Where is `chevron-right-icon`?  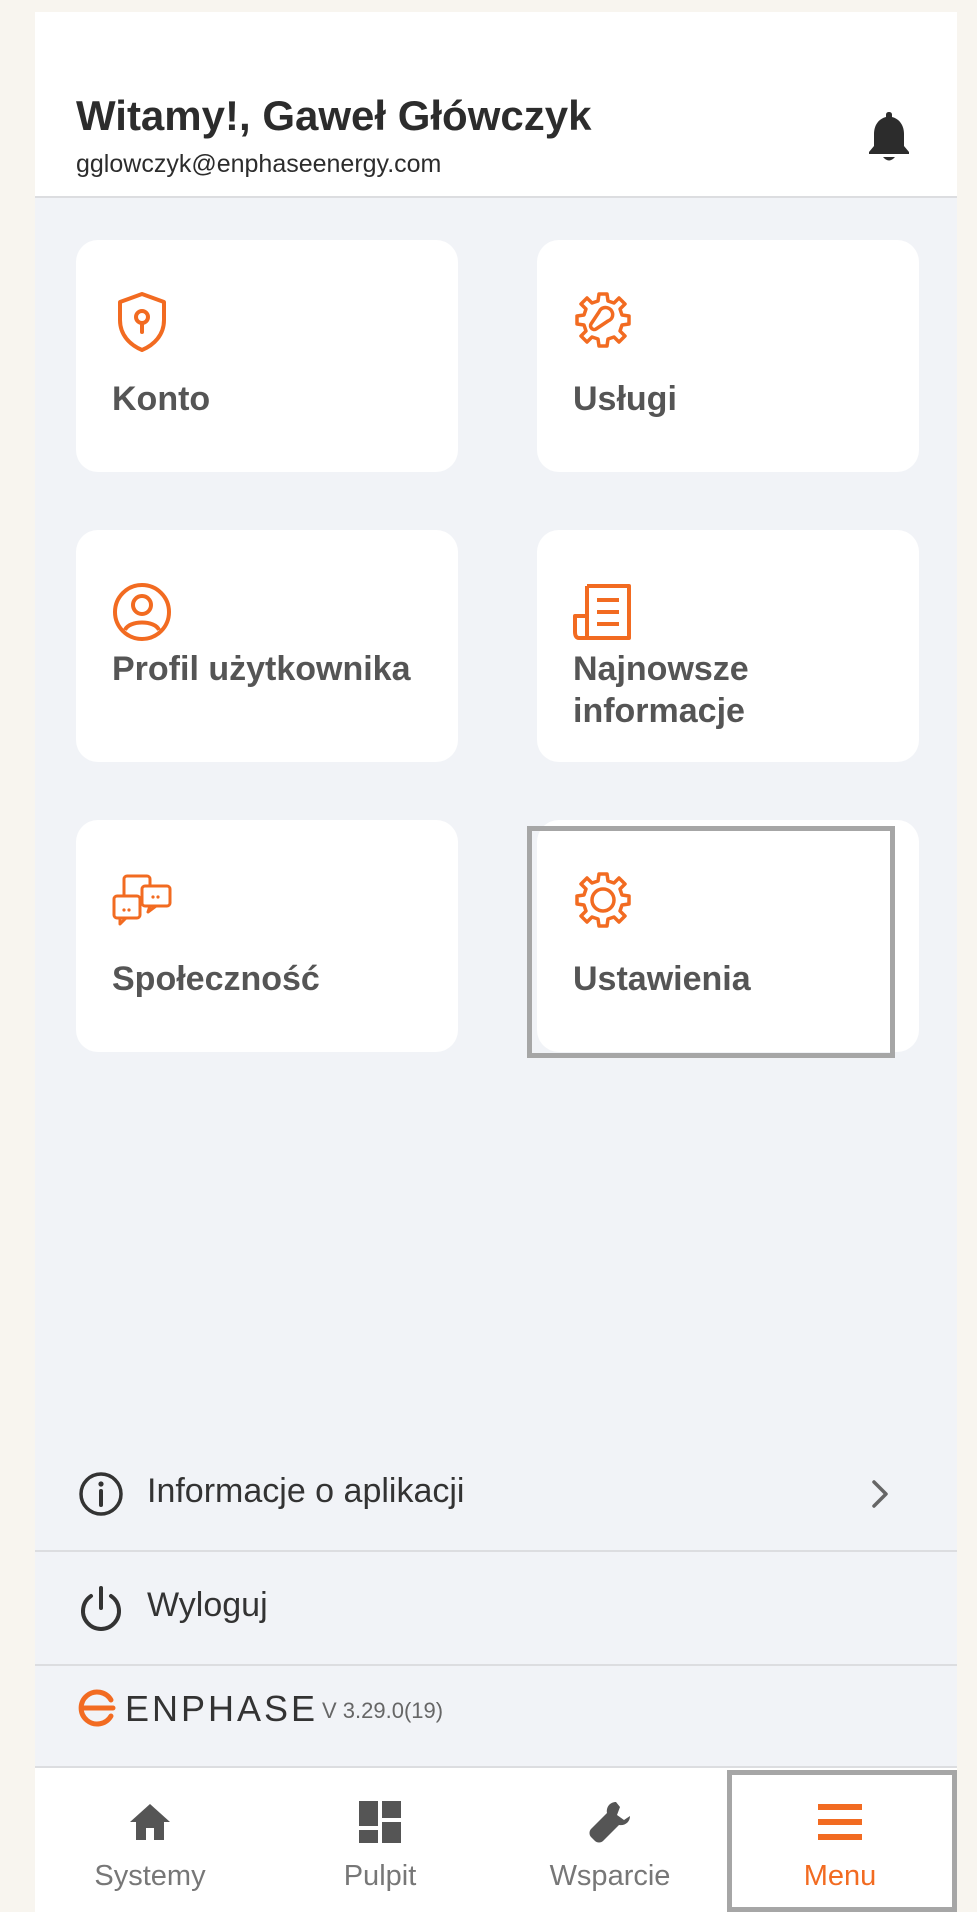 chevron-right-icon is located at coordinates (880, 1494).